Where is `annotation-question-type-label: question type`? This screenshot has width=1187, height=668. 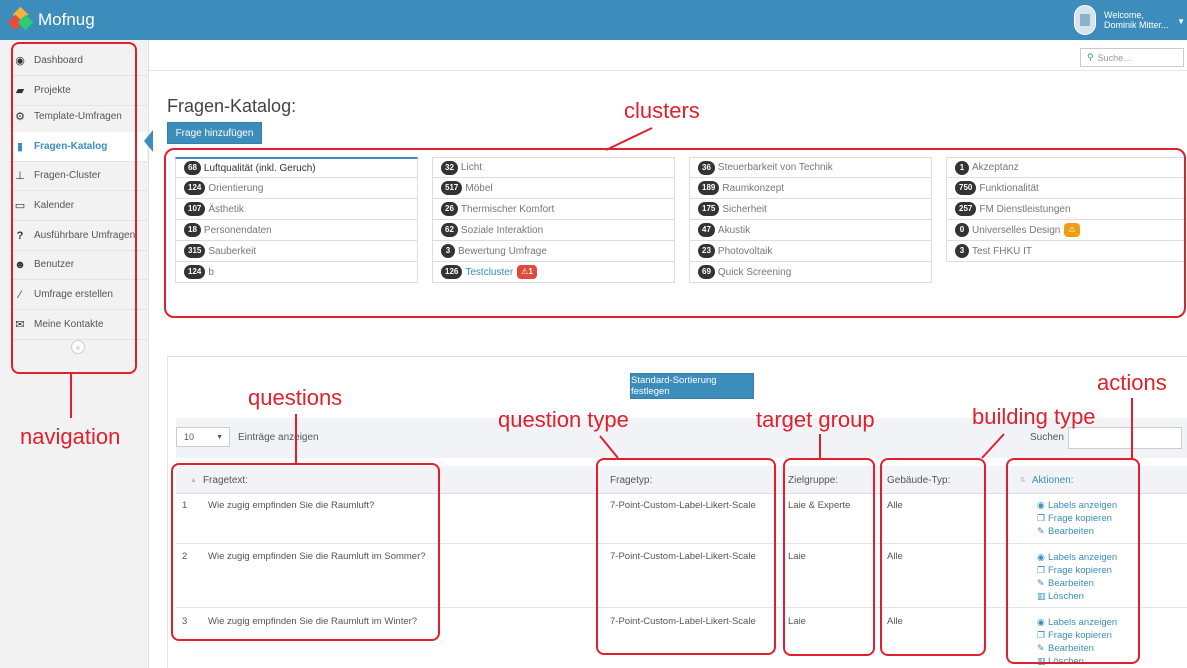 annotation-question-type-label: question type is located at coordinates (563, 419).